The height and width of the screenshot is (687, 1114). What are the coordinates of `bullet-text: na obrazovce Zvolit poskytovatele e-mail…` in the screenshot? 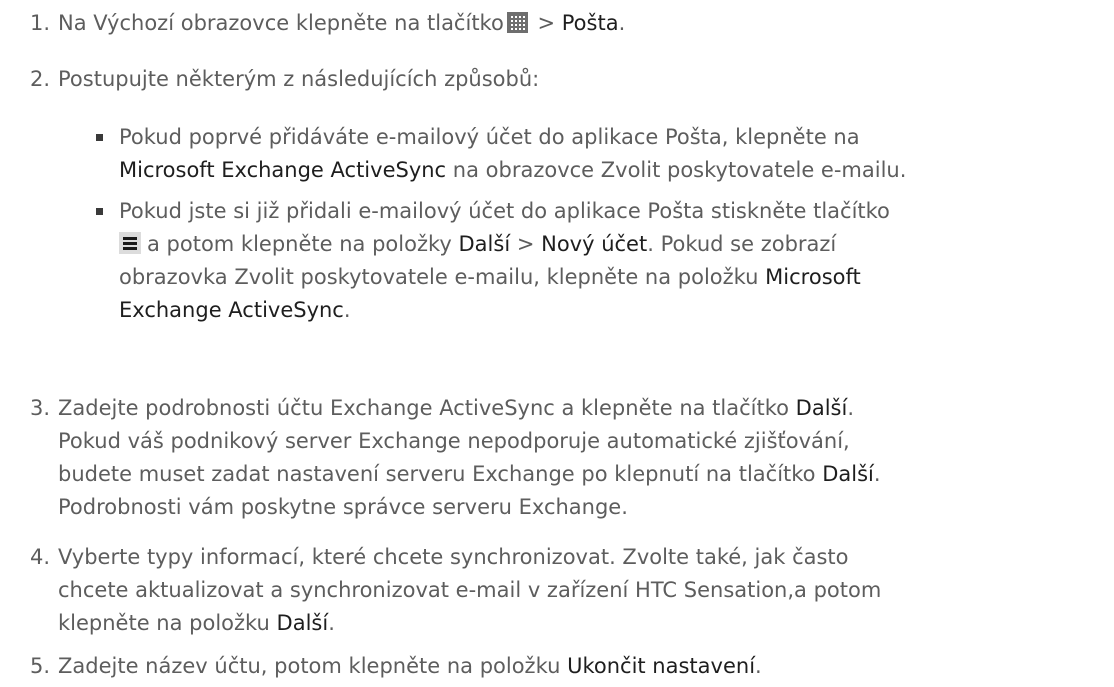 It's located at (676, 170).